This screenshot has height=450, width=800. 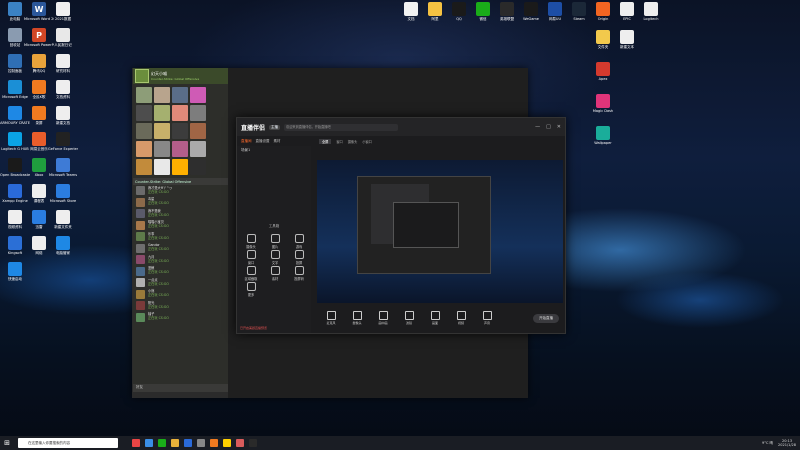 I want to click on tool-button: 更多, so click(x=251, y=289).